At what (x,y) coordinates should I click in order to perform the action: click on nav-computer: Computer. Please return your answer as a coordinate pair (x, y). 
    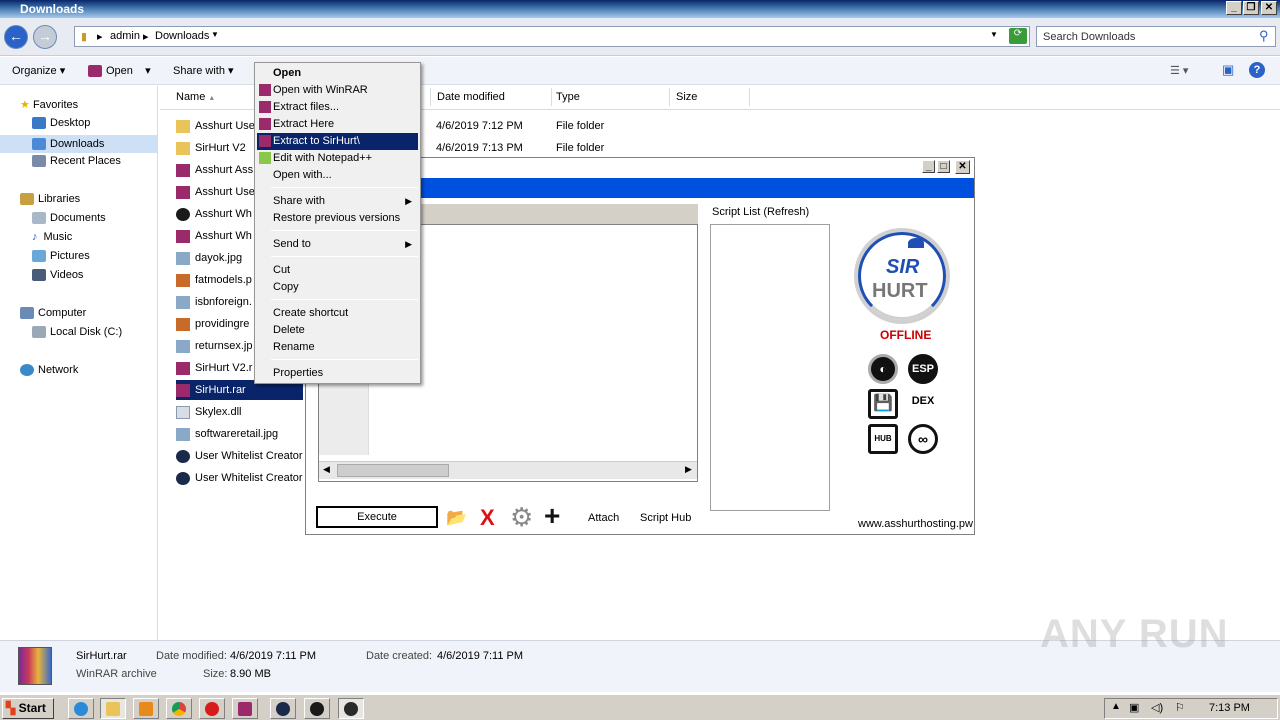
    Looking at the image, I should click on (53, 313).